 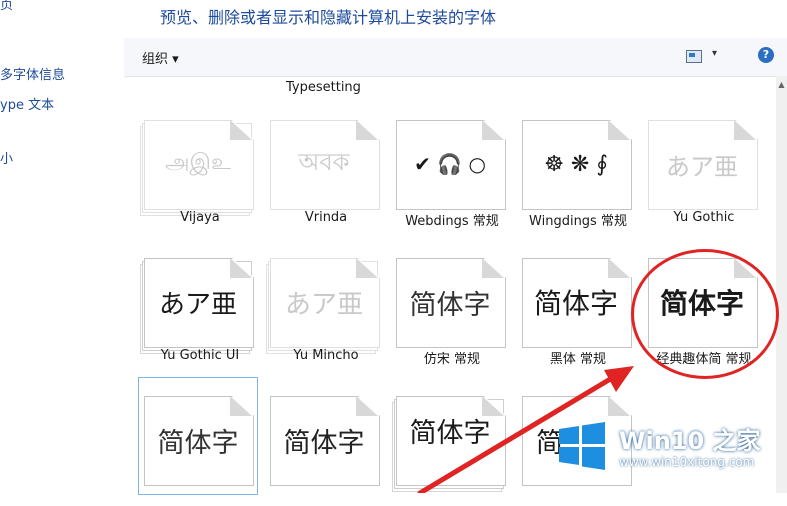 What do you see at coordinates (582, 446) in the screenshot?
I see `windows-logo-icon` at bounding box center [582, 446].